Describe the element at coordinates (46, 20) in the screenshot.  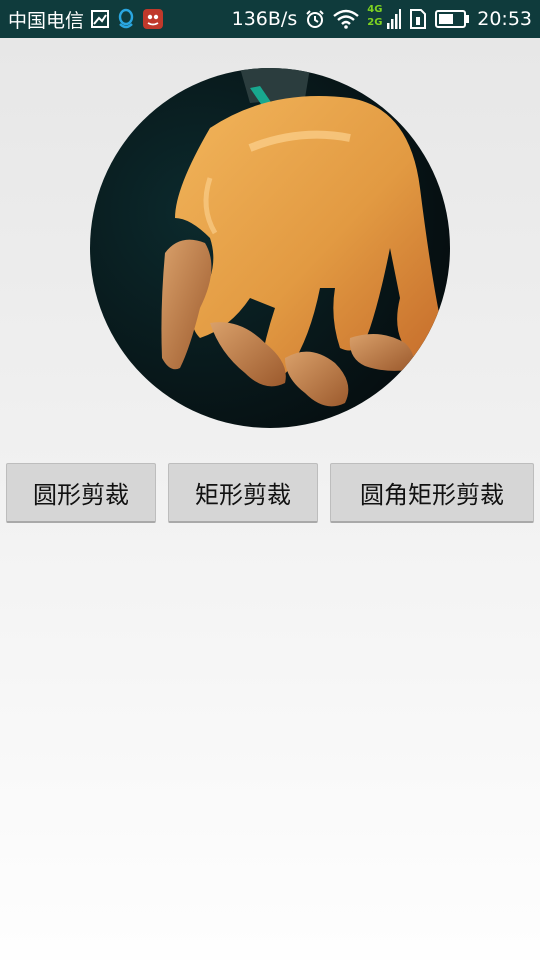
I see `carrier-label: 中国电信` at that location.